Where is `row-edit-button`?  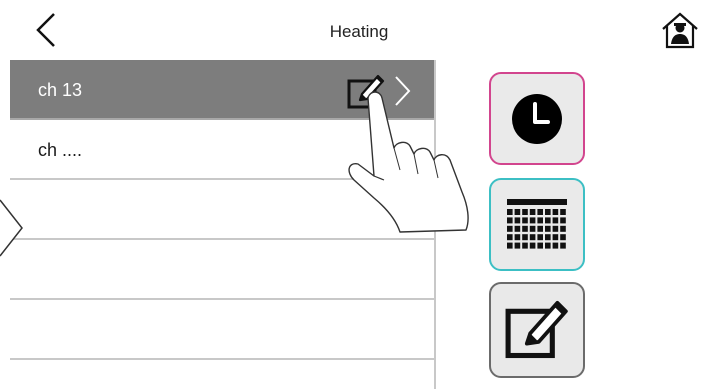
row-edit-button is located at coordinates (366, 92).